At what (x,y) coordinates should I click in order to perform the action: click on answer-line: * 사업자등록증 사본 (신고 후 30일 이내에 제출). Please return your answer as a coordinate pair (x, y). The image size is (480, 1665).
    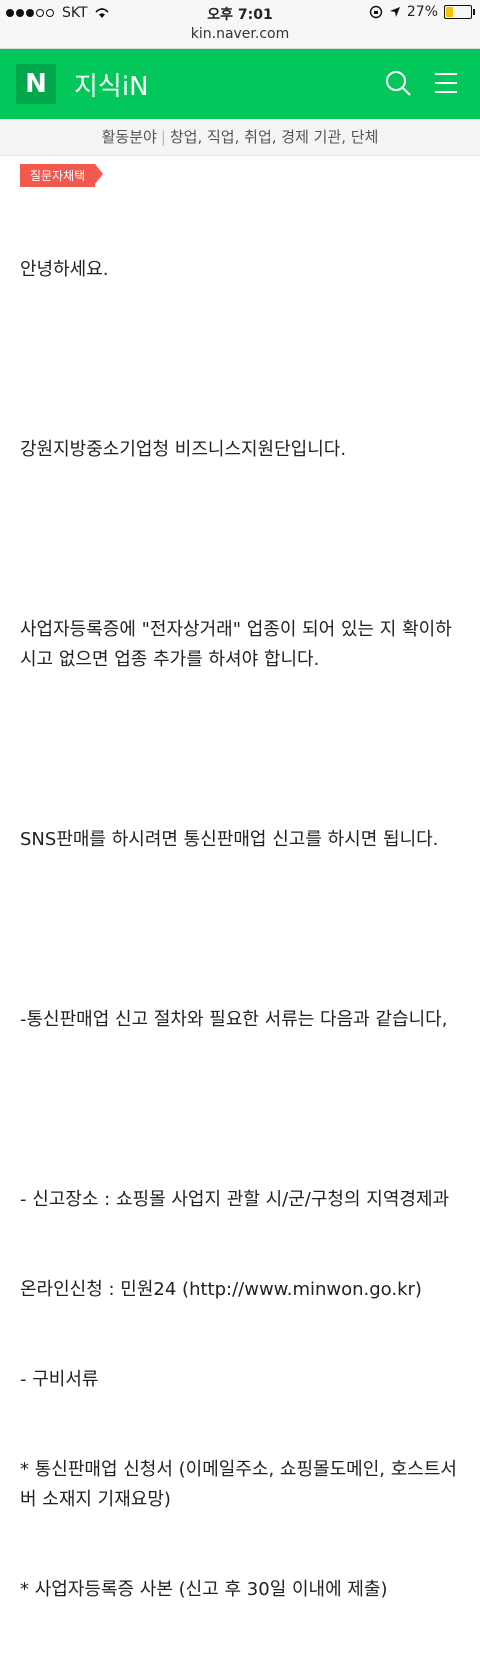
    Looking at the image, I should click on (204, 1589).